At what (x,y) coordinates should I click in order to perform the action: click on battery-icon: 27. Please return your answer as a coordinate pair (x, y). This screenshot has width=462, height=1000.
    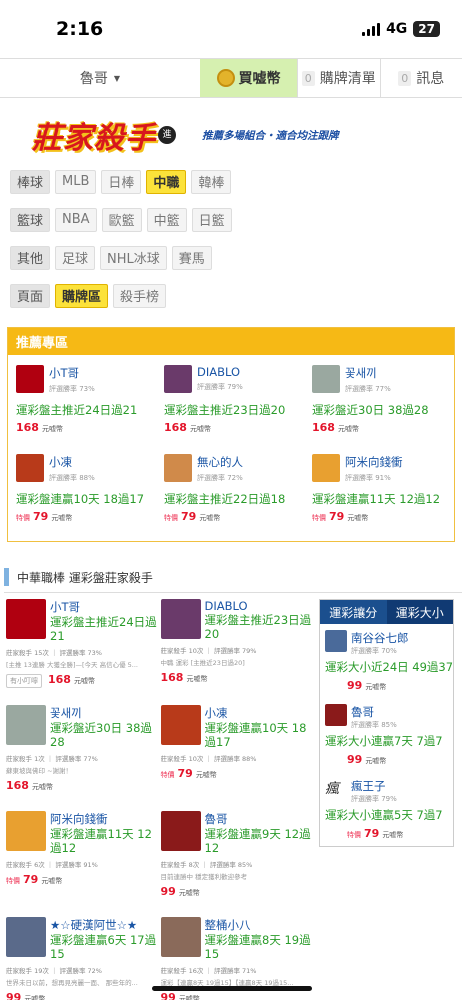
    Looking at the image, I should click on (426, 29).